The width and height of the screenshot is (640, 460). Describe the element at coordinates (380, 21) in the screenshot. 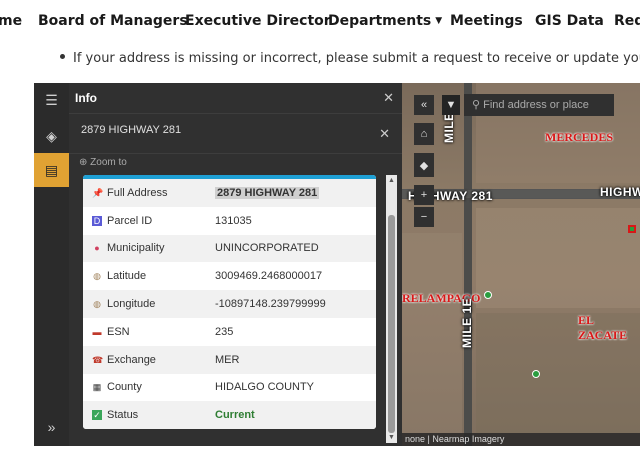

I see `nav-departments-label: Departments` at that location.